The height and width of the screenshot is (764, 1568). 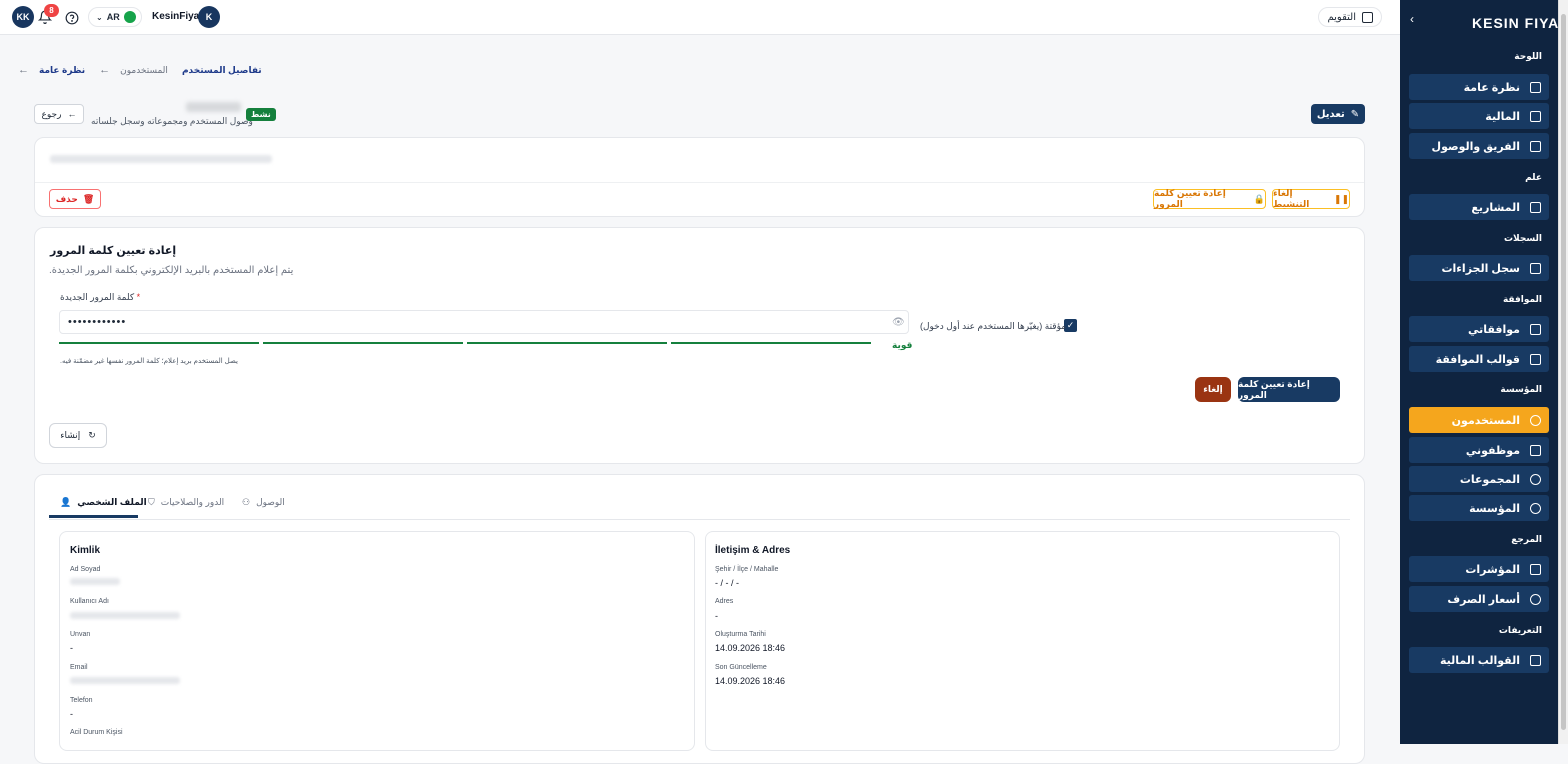 What do you see at coordinates (1479, 268) in the screenshot?
I see `sidebar-item-penalty-log: سجل الجزاءات` at bounding box center [1479, 268].